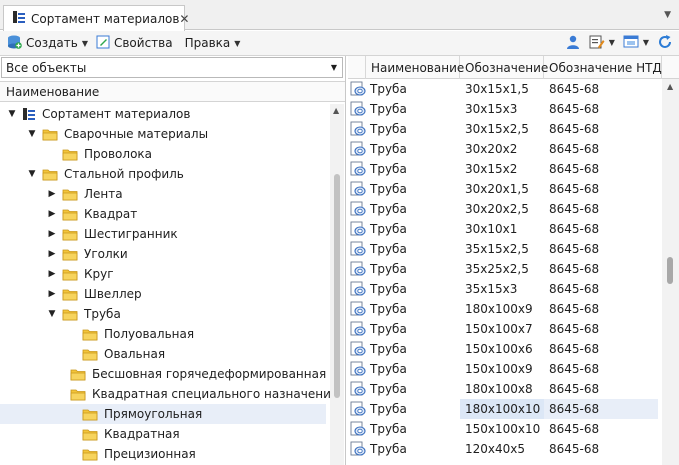 The image size is (679, 465). What do you see at coordinates (504, 89) in the screenshot?
I see `table-row: Труба 30x15x1,5 8645-68` at bounding box center [504, 89].